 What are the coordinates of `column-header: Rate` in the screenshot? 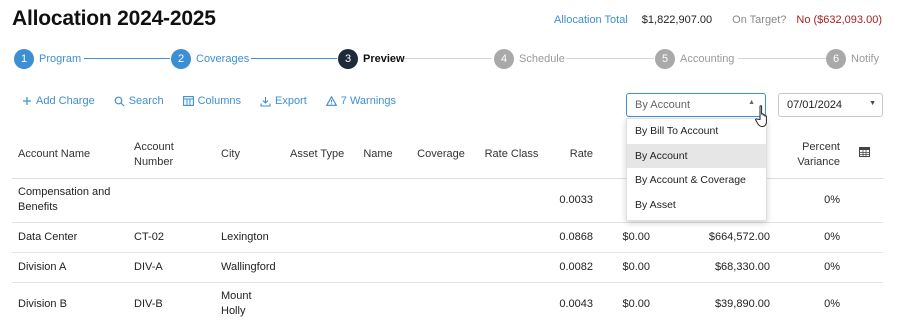 It's located at (572, 155).